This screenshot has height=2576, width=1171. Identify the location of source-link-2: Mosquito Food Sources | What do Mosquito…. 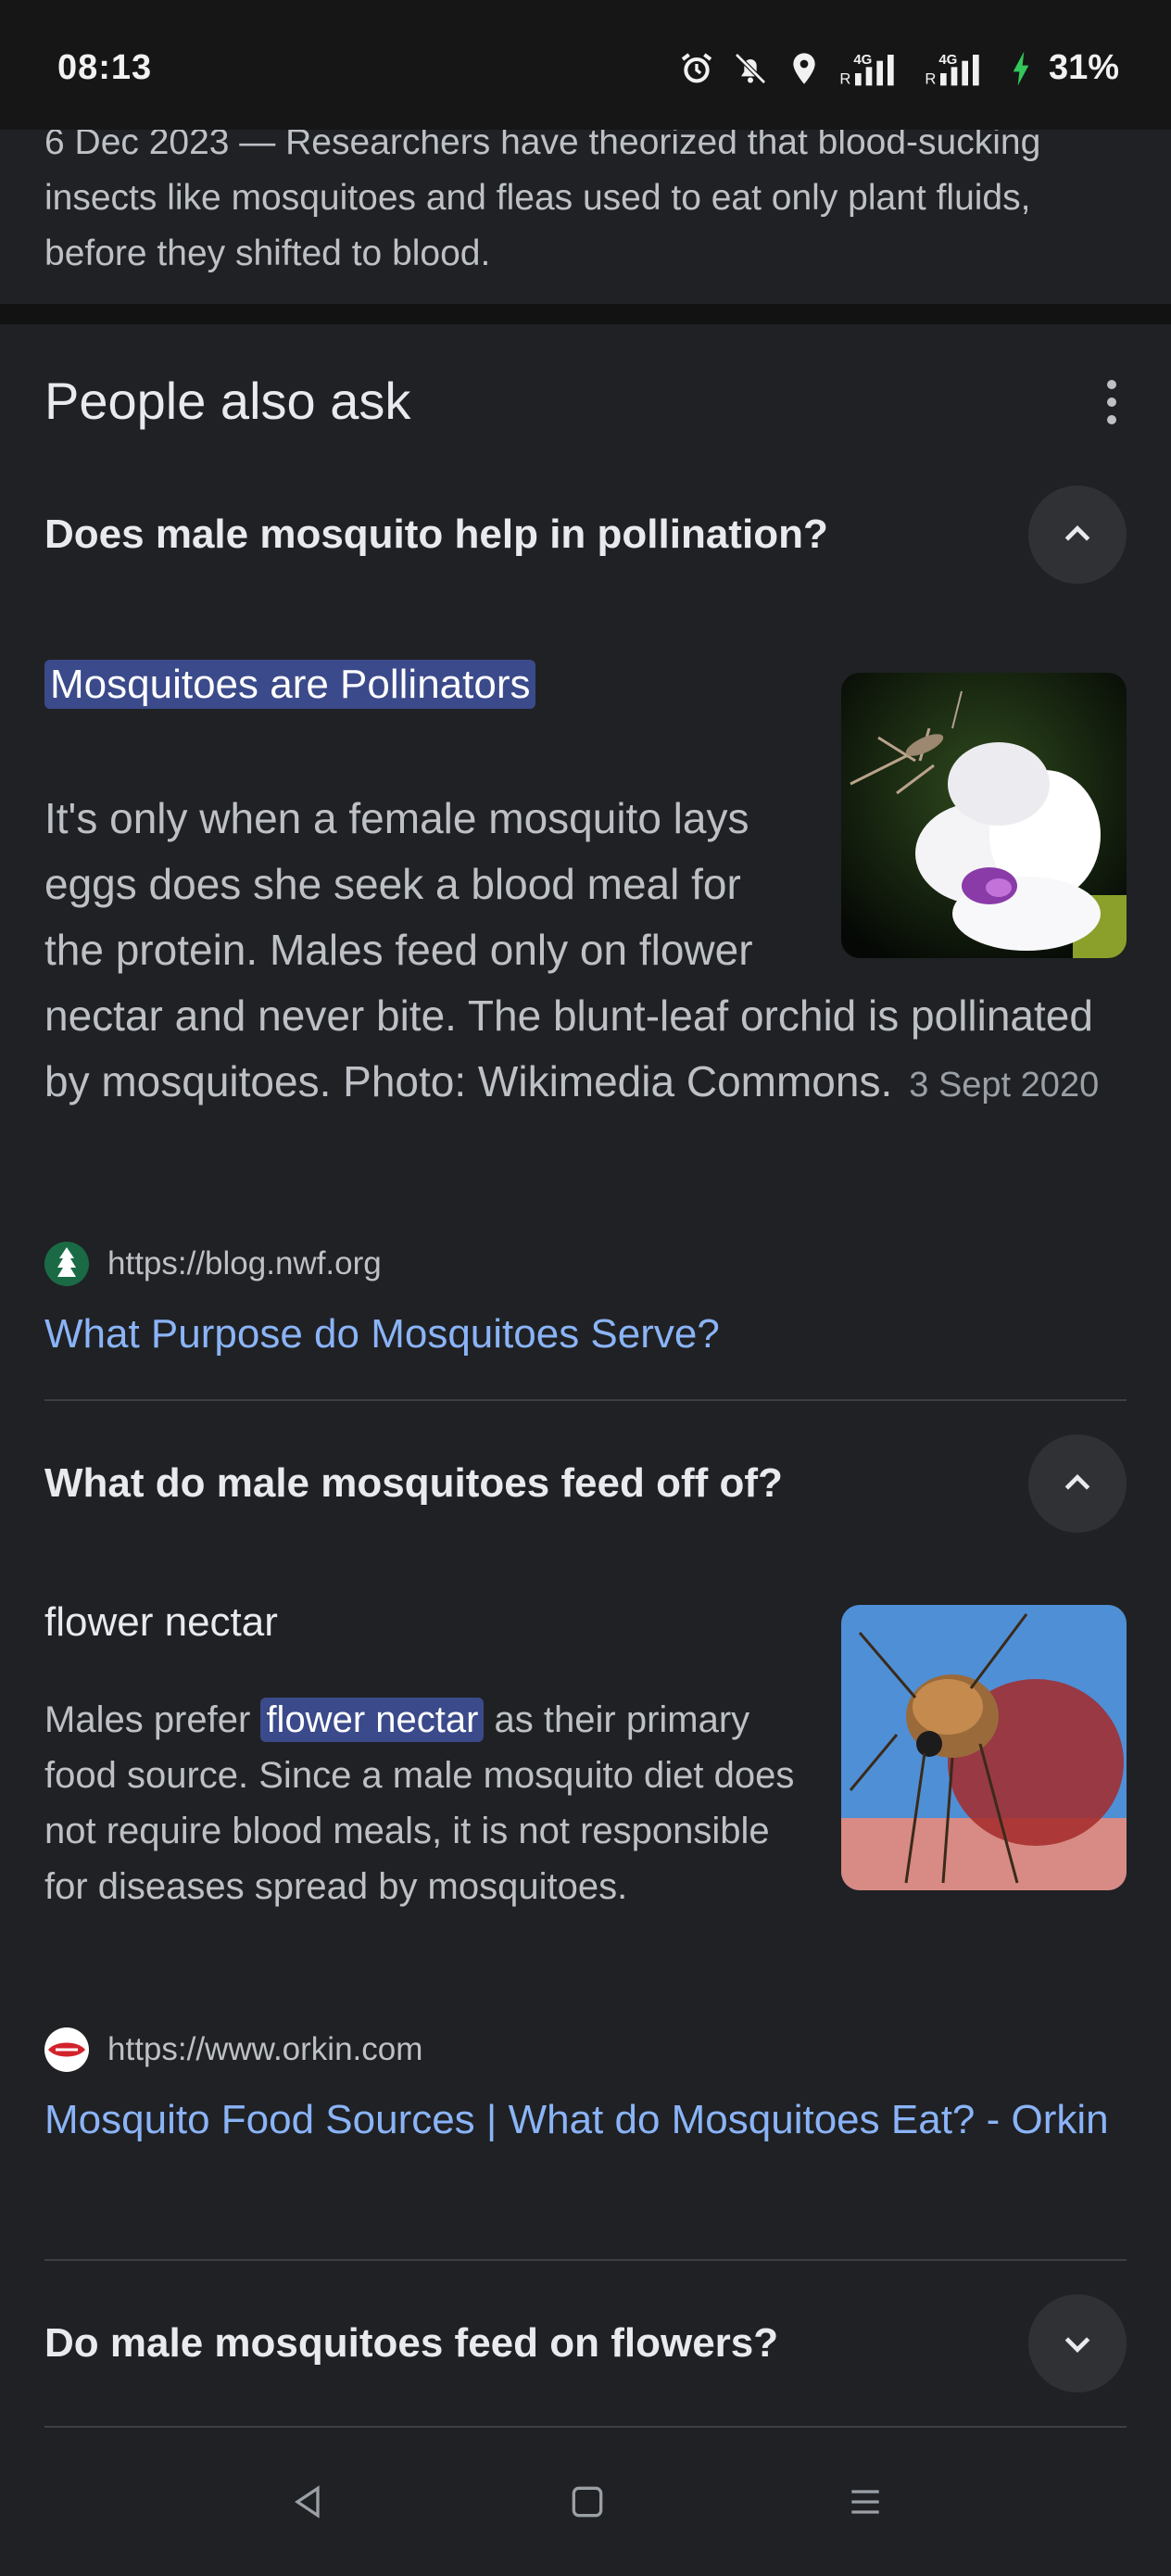
(585, 2120).